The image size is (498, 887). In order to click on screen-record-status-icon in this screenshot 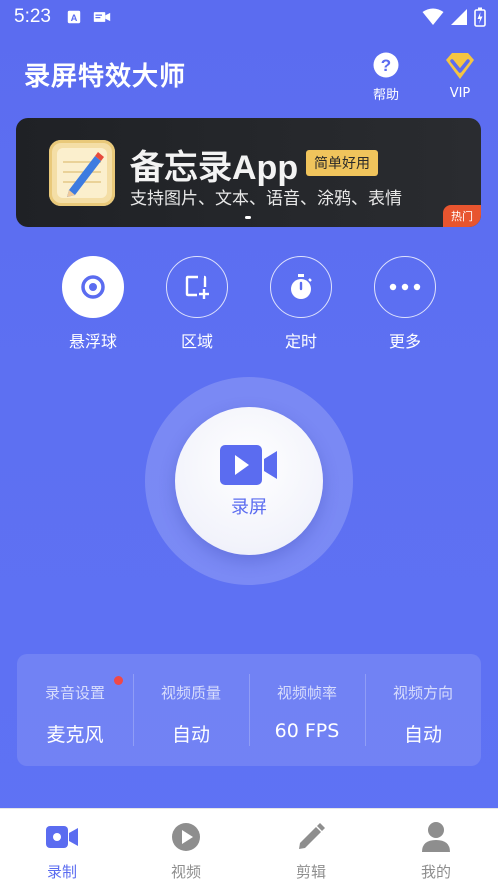, I will do `click(102, 17)`.